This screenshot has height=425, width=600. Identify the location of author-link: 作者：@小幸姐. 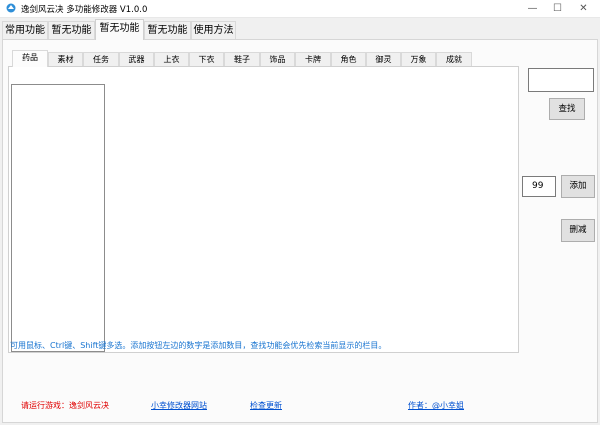
(436, 405).